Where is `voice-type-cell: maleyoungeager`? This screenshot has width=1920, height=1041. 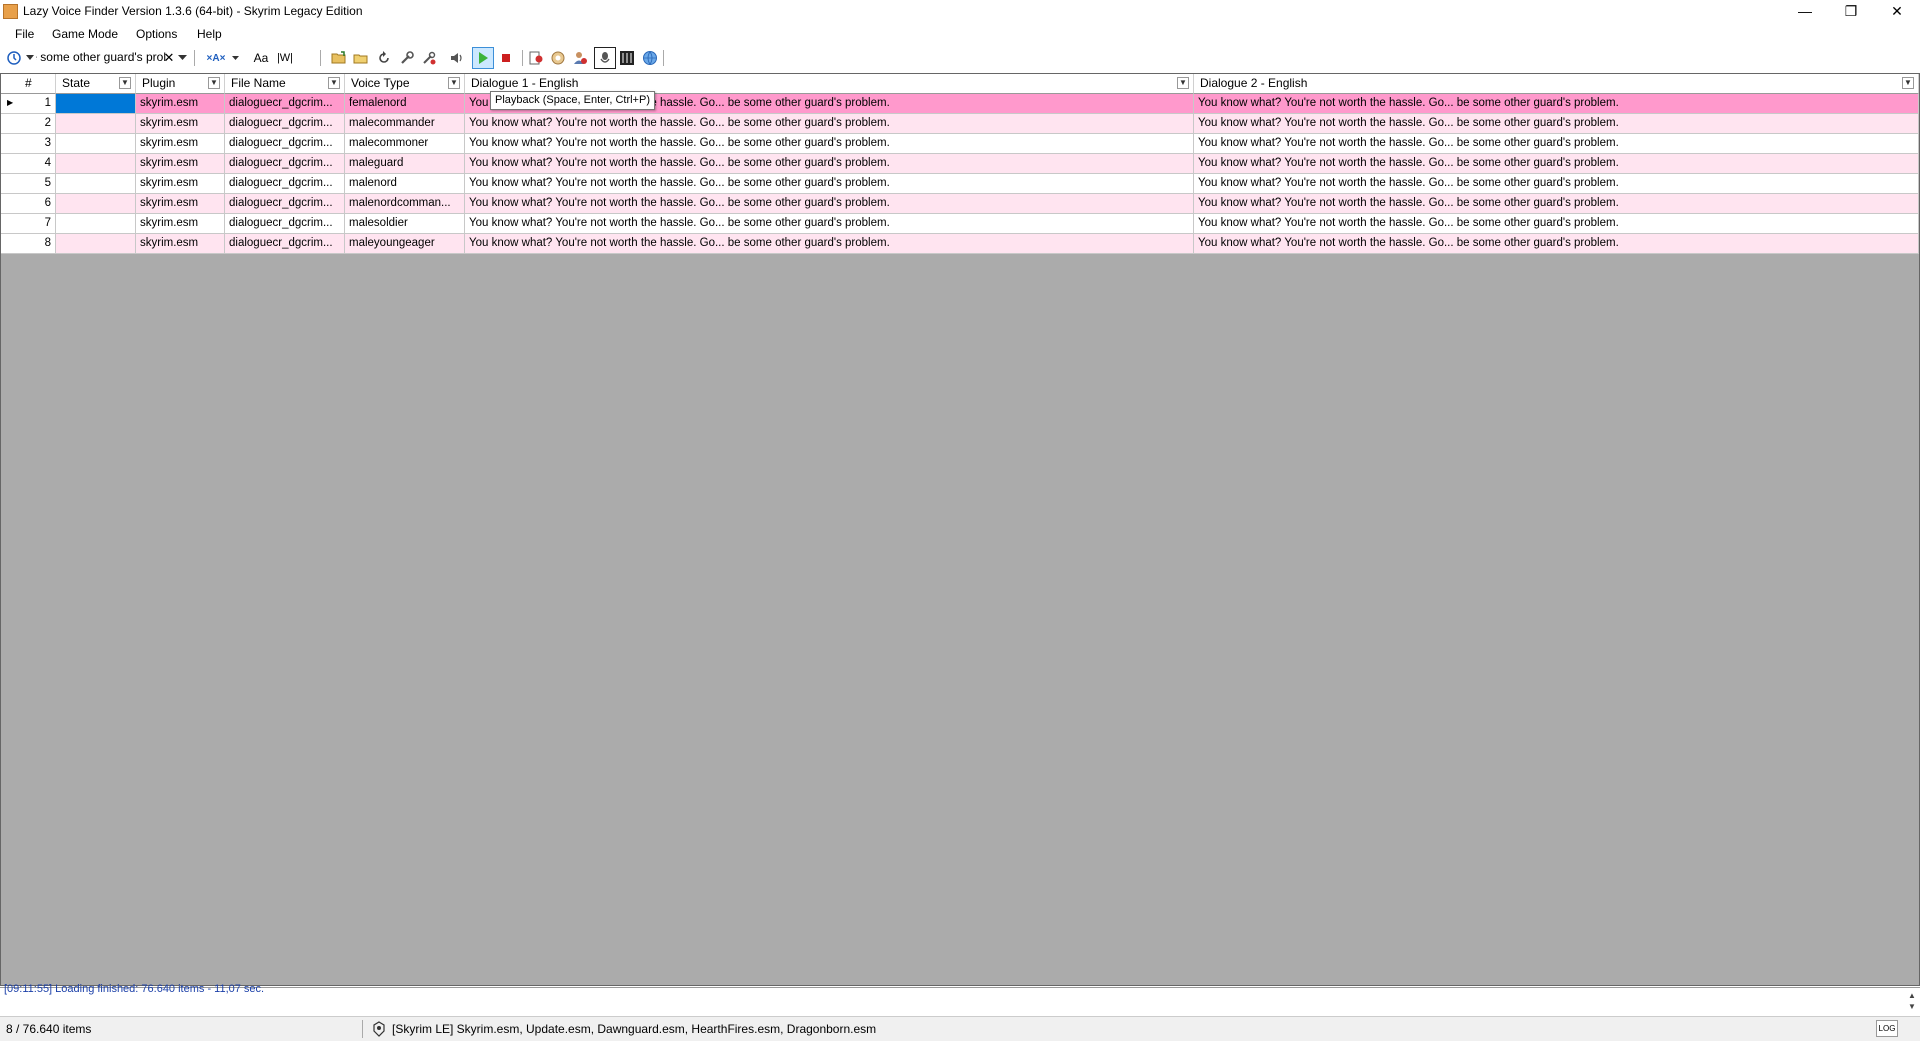 voice-type-cell: maleyoungeager is located at coordinates (405, 244).